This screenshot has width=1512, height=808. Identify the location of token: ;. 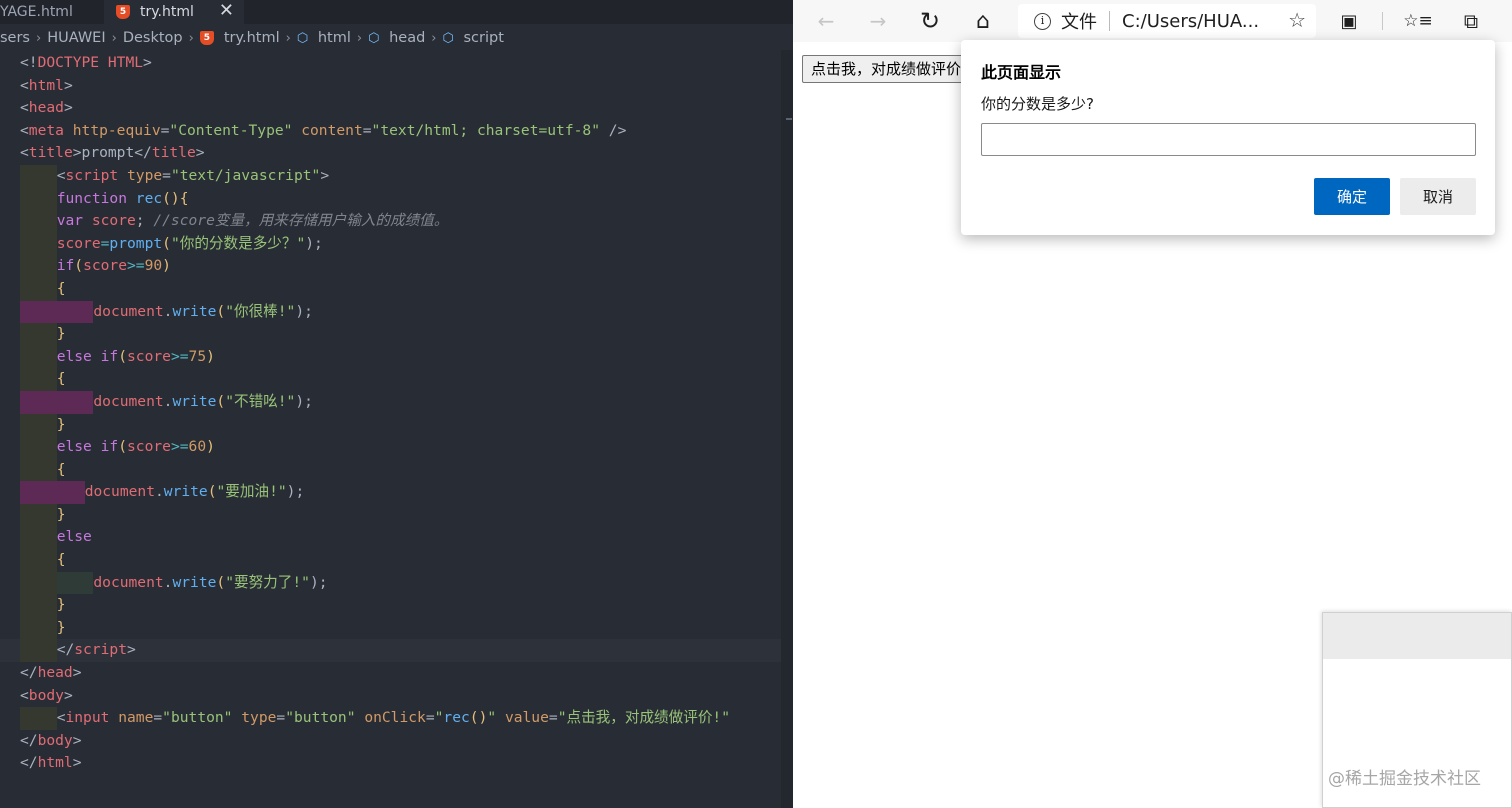
(144, 221).